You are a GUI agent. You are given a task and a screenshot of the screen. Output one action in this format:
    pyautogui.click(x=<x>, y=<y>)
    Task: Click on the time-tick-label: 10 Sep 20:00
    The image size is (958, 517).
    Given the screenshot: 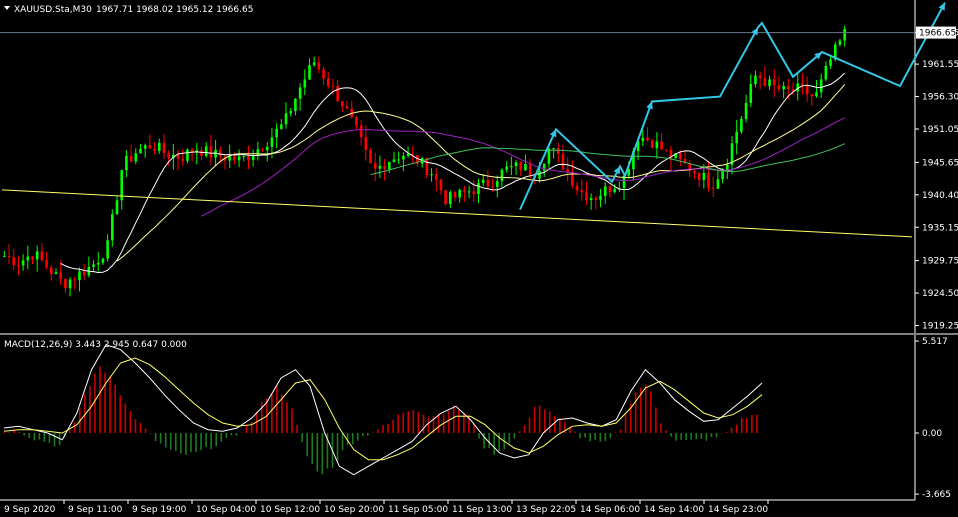 What is the action you would take?
    pyautogui.click(x=354, y=510)
    